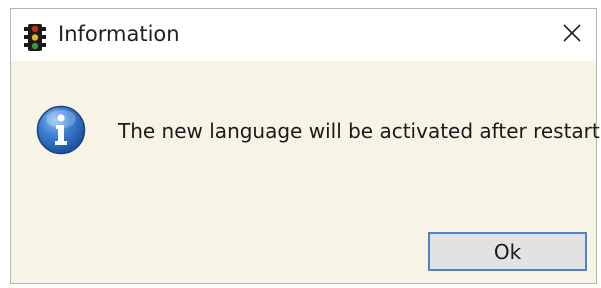  Describe the element at coordinates (35, 38) in the screenshot. I see `traffic-light-icon` at that location.